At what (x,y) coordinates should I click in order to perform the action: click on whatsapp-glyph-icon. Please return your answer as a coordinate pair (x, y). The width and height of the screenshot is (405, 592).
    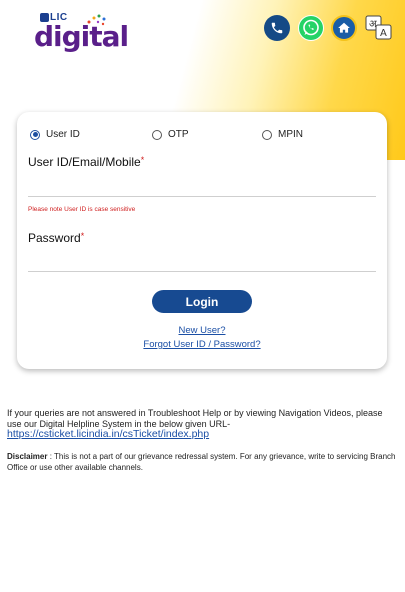
    Looking at the image, I should click on (311, 28).